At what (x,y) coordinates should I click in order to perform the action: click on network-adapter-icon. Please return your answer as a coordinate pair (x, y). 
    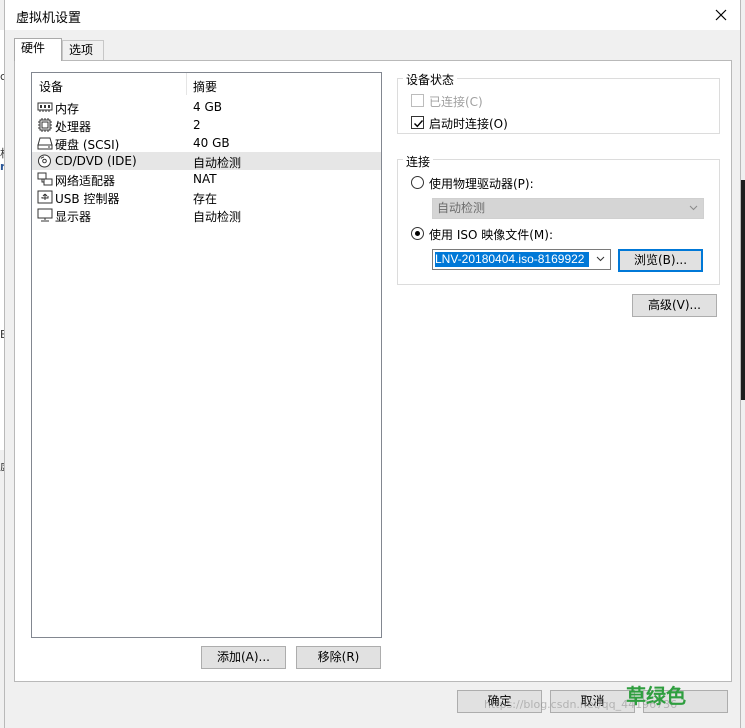
    Looking at the image, I should click on (45, 179).